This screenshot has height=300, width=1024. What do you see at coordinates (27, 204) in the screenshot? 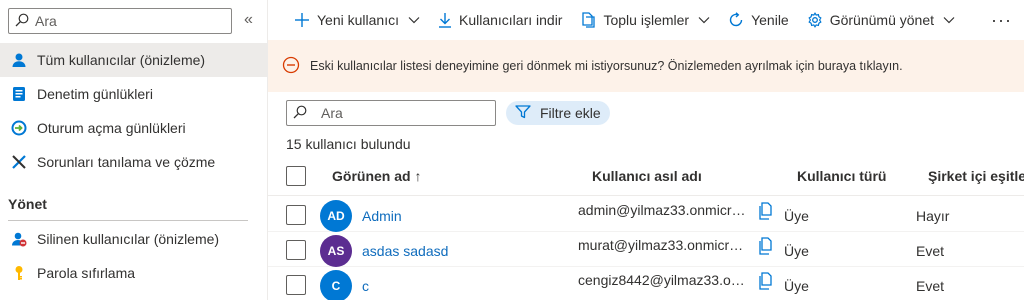
I see `section-title-manage: Yönet` at bounding box center [27, 204].